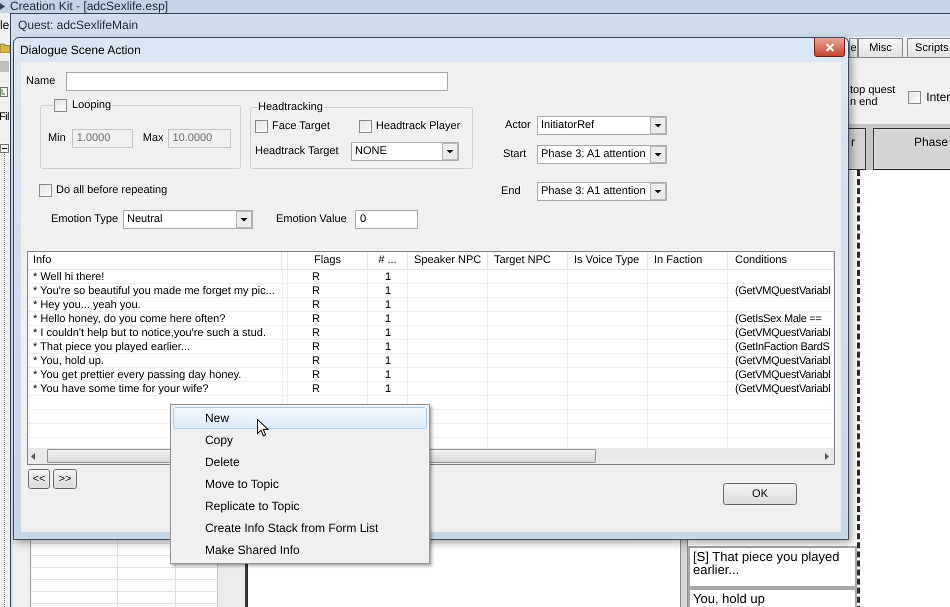 The height and width of the screenshot is (607, 950). What do you see at coordinates (911, 149) in the screenshot?
I see `scene-header: Phase` at bounding box center [911, 149].